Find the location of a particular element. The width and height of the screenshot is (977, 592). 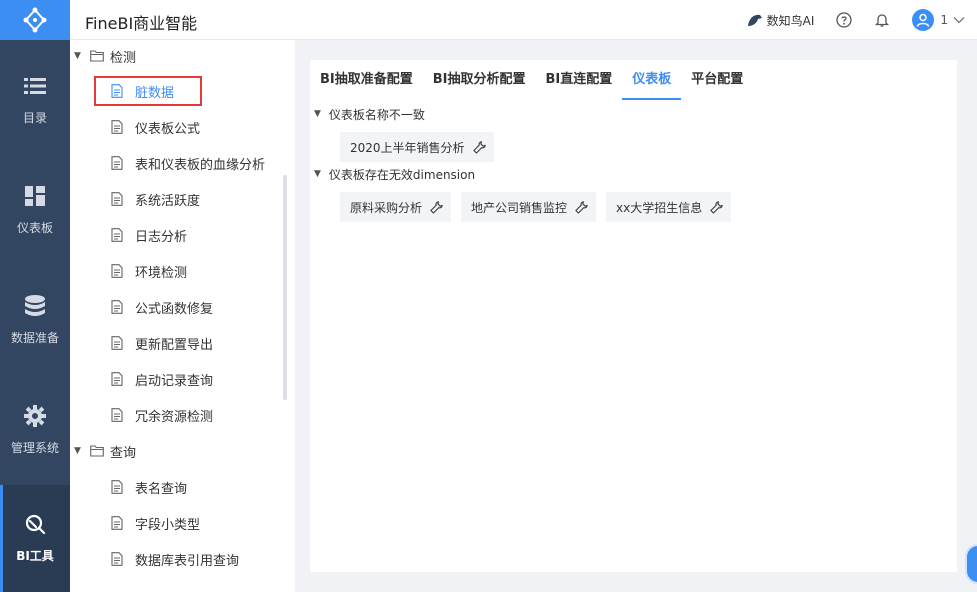

nav-label: 仪表板 is located at coordinates (34, 227).